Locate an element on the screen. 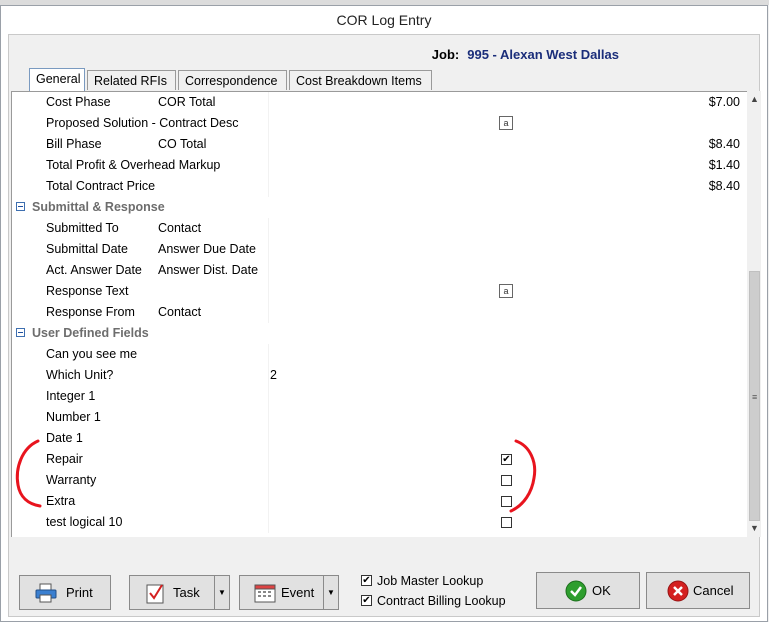 The width and height of the screenshot is (769, 622). row-submitted-to: Submitted To Contact is located at coordinates (379, 228).